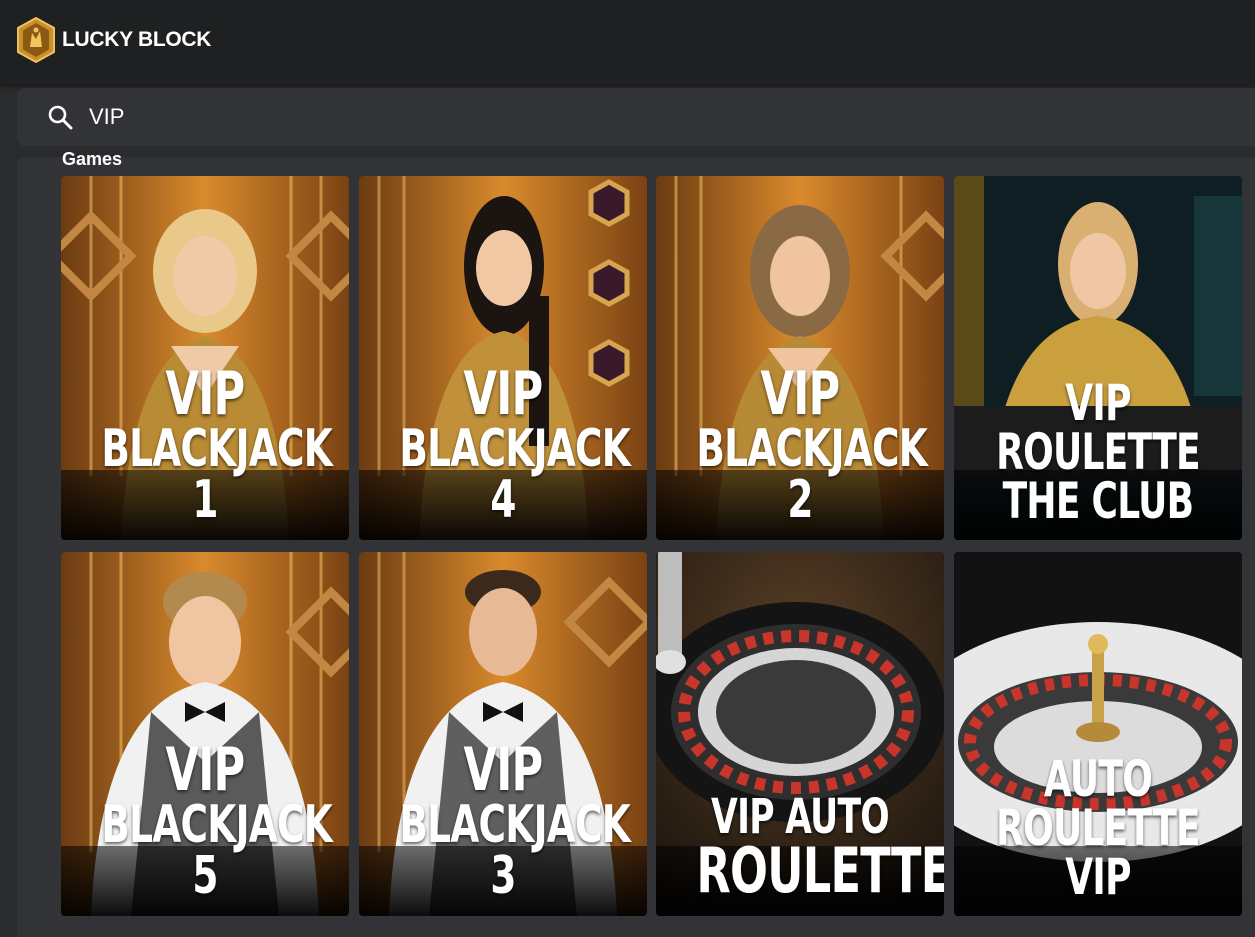  I want to click on search-icon, so click(60, 117).